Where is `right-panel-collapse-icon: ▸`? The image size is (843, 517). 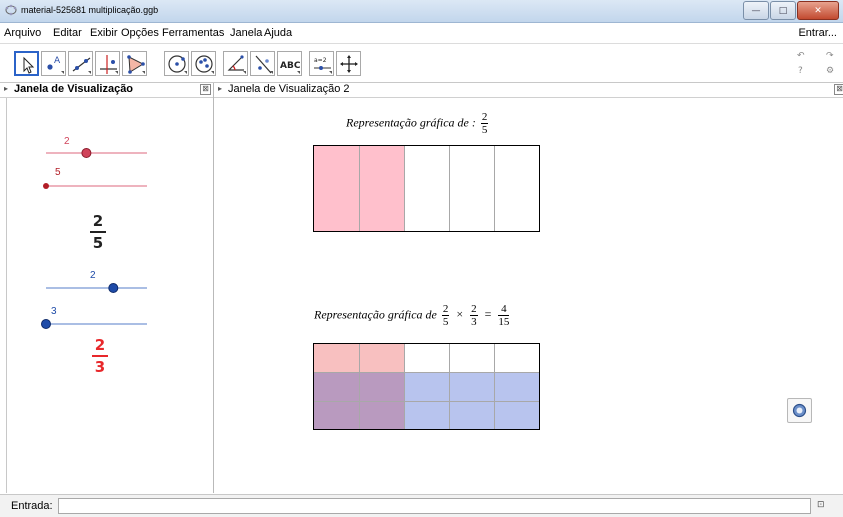 right-panel-collapse-icon: ▸ is located at coordinates (220, 88).